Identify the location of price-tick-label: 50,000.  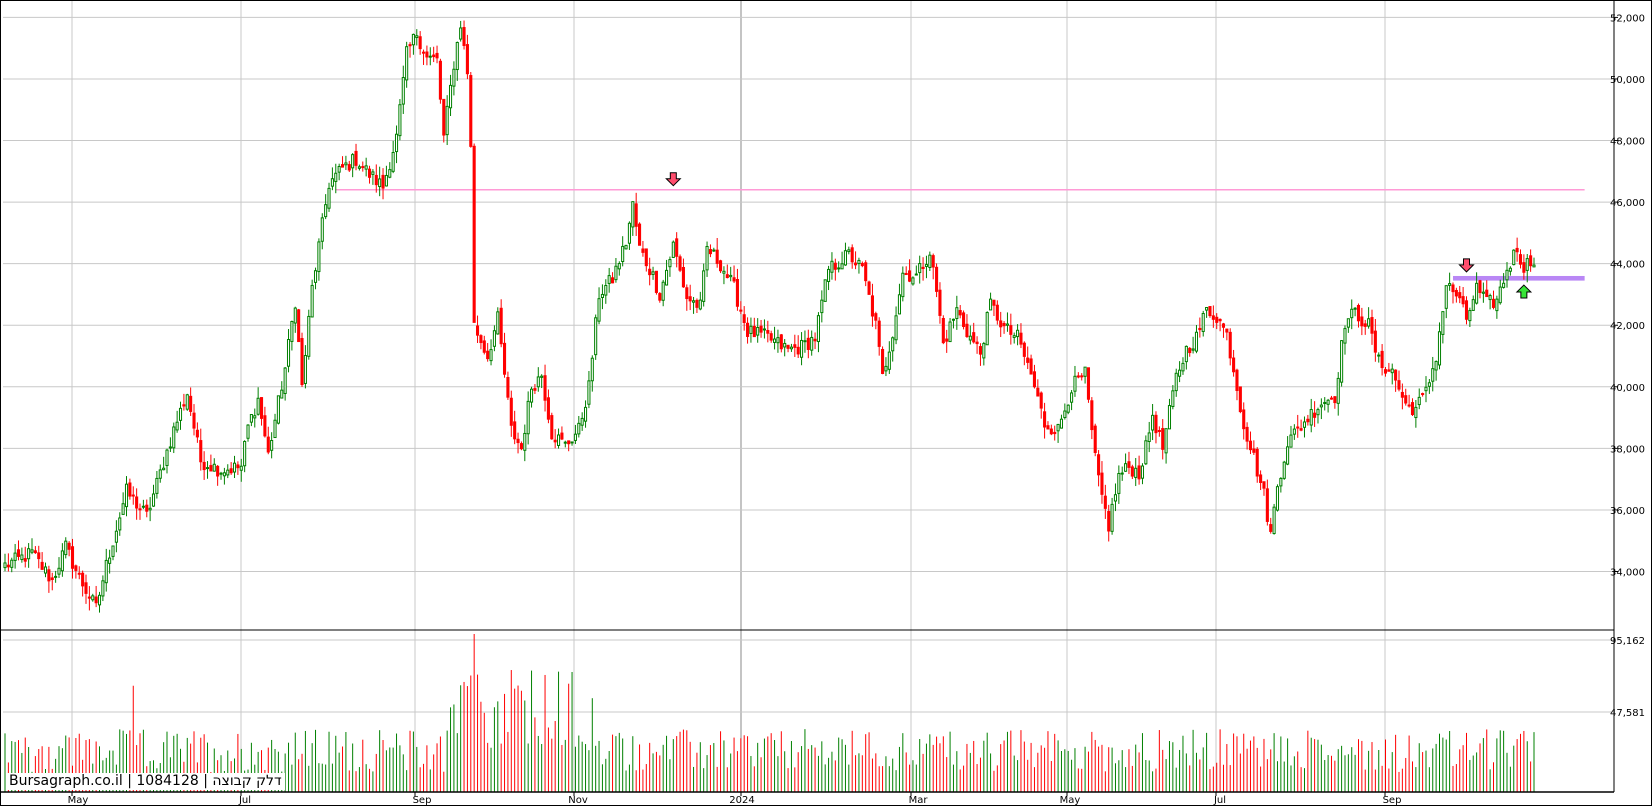
(1627, 80).